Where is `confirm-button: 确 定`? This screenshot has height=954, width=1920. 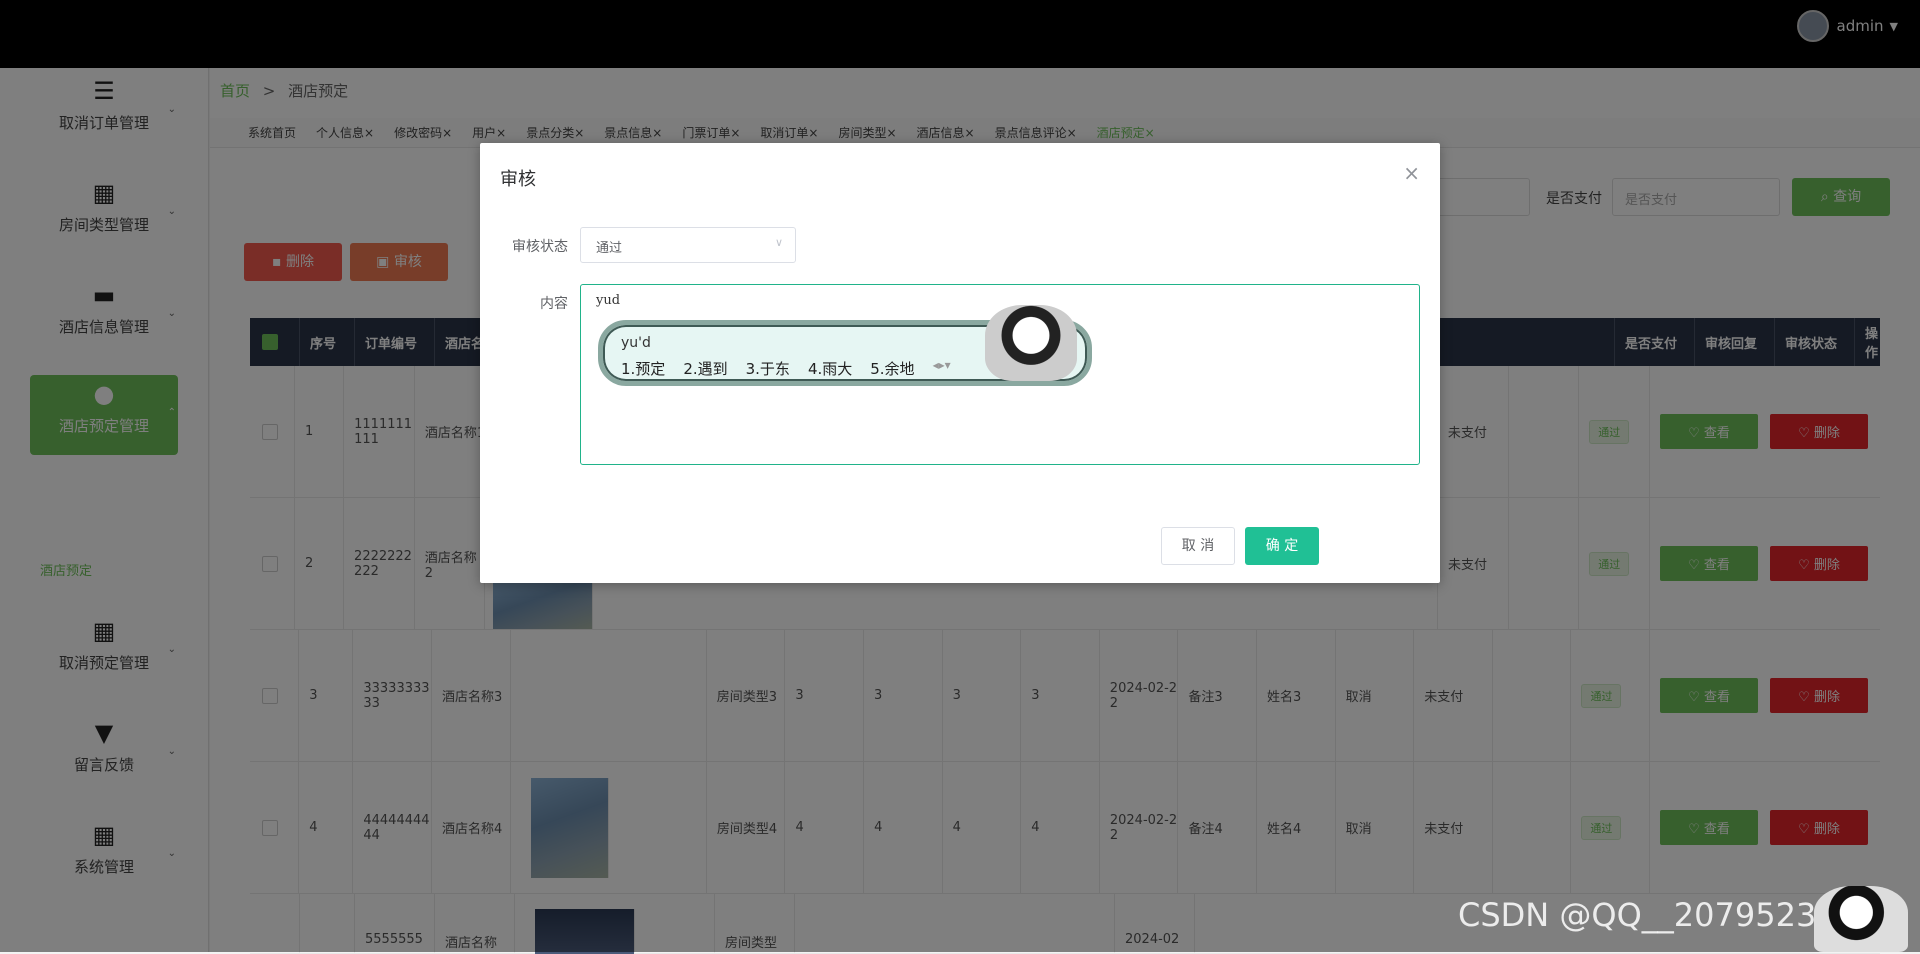 confirm-button: 确 定 is located at coordinates (1282, 546).